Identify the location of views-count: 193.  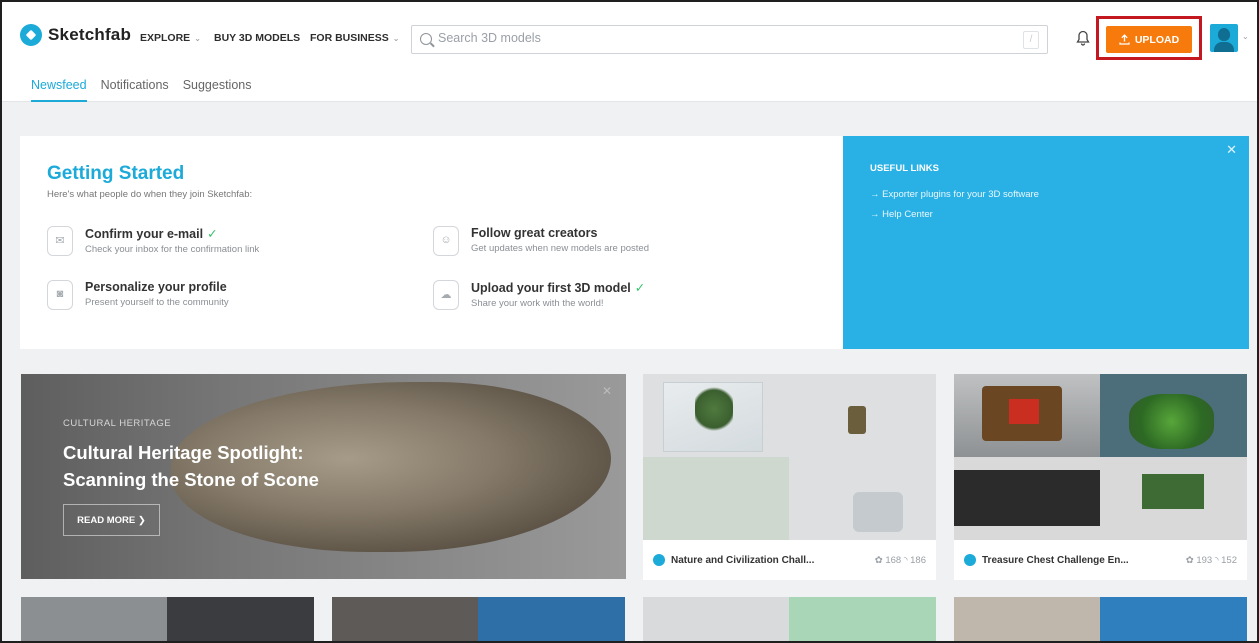
(1204, 560).